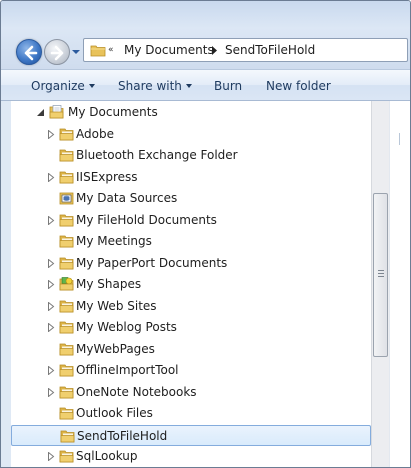  Describe the element at coordinates (191, 198) in the screenshot. I see `tree-item: My Data Sources` at that location.